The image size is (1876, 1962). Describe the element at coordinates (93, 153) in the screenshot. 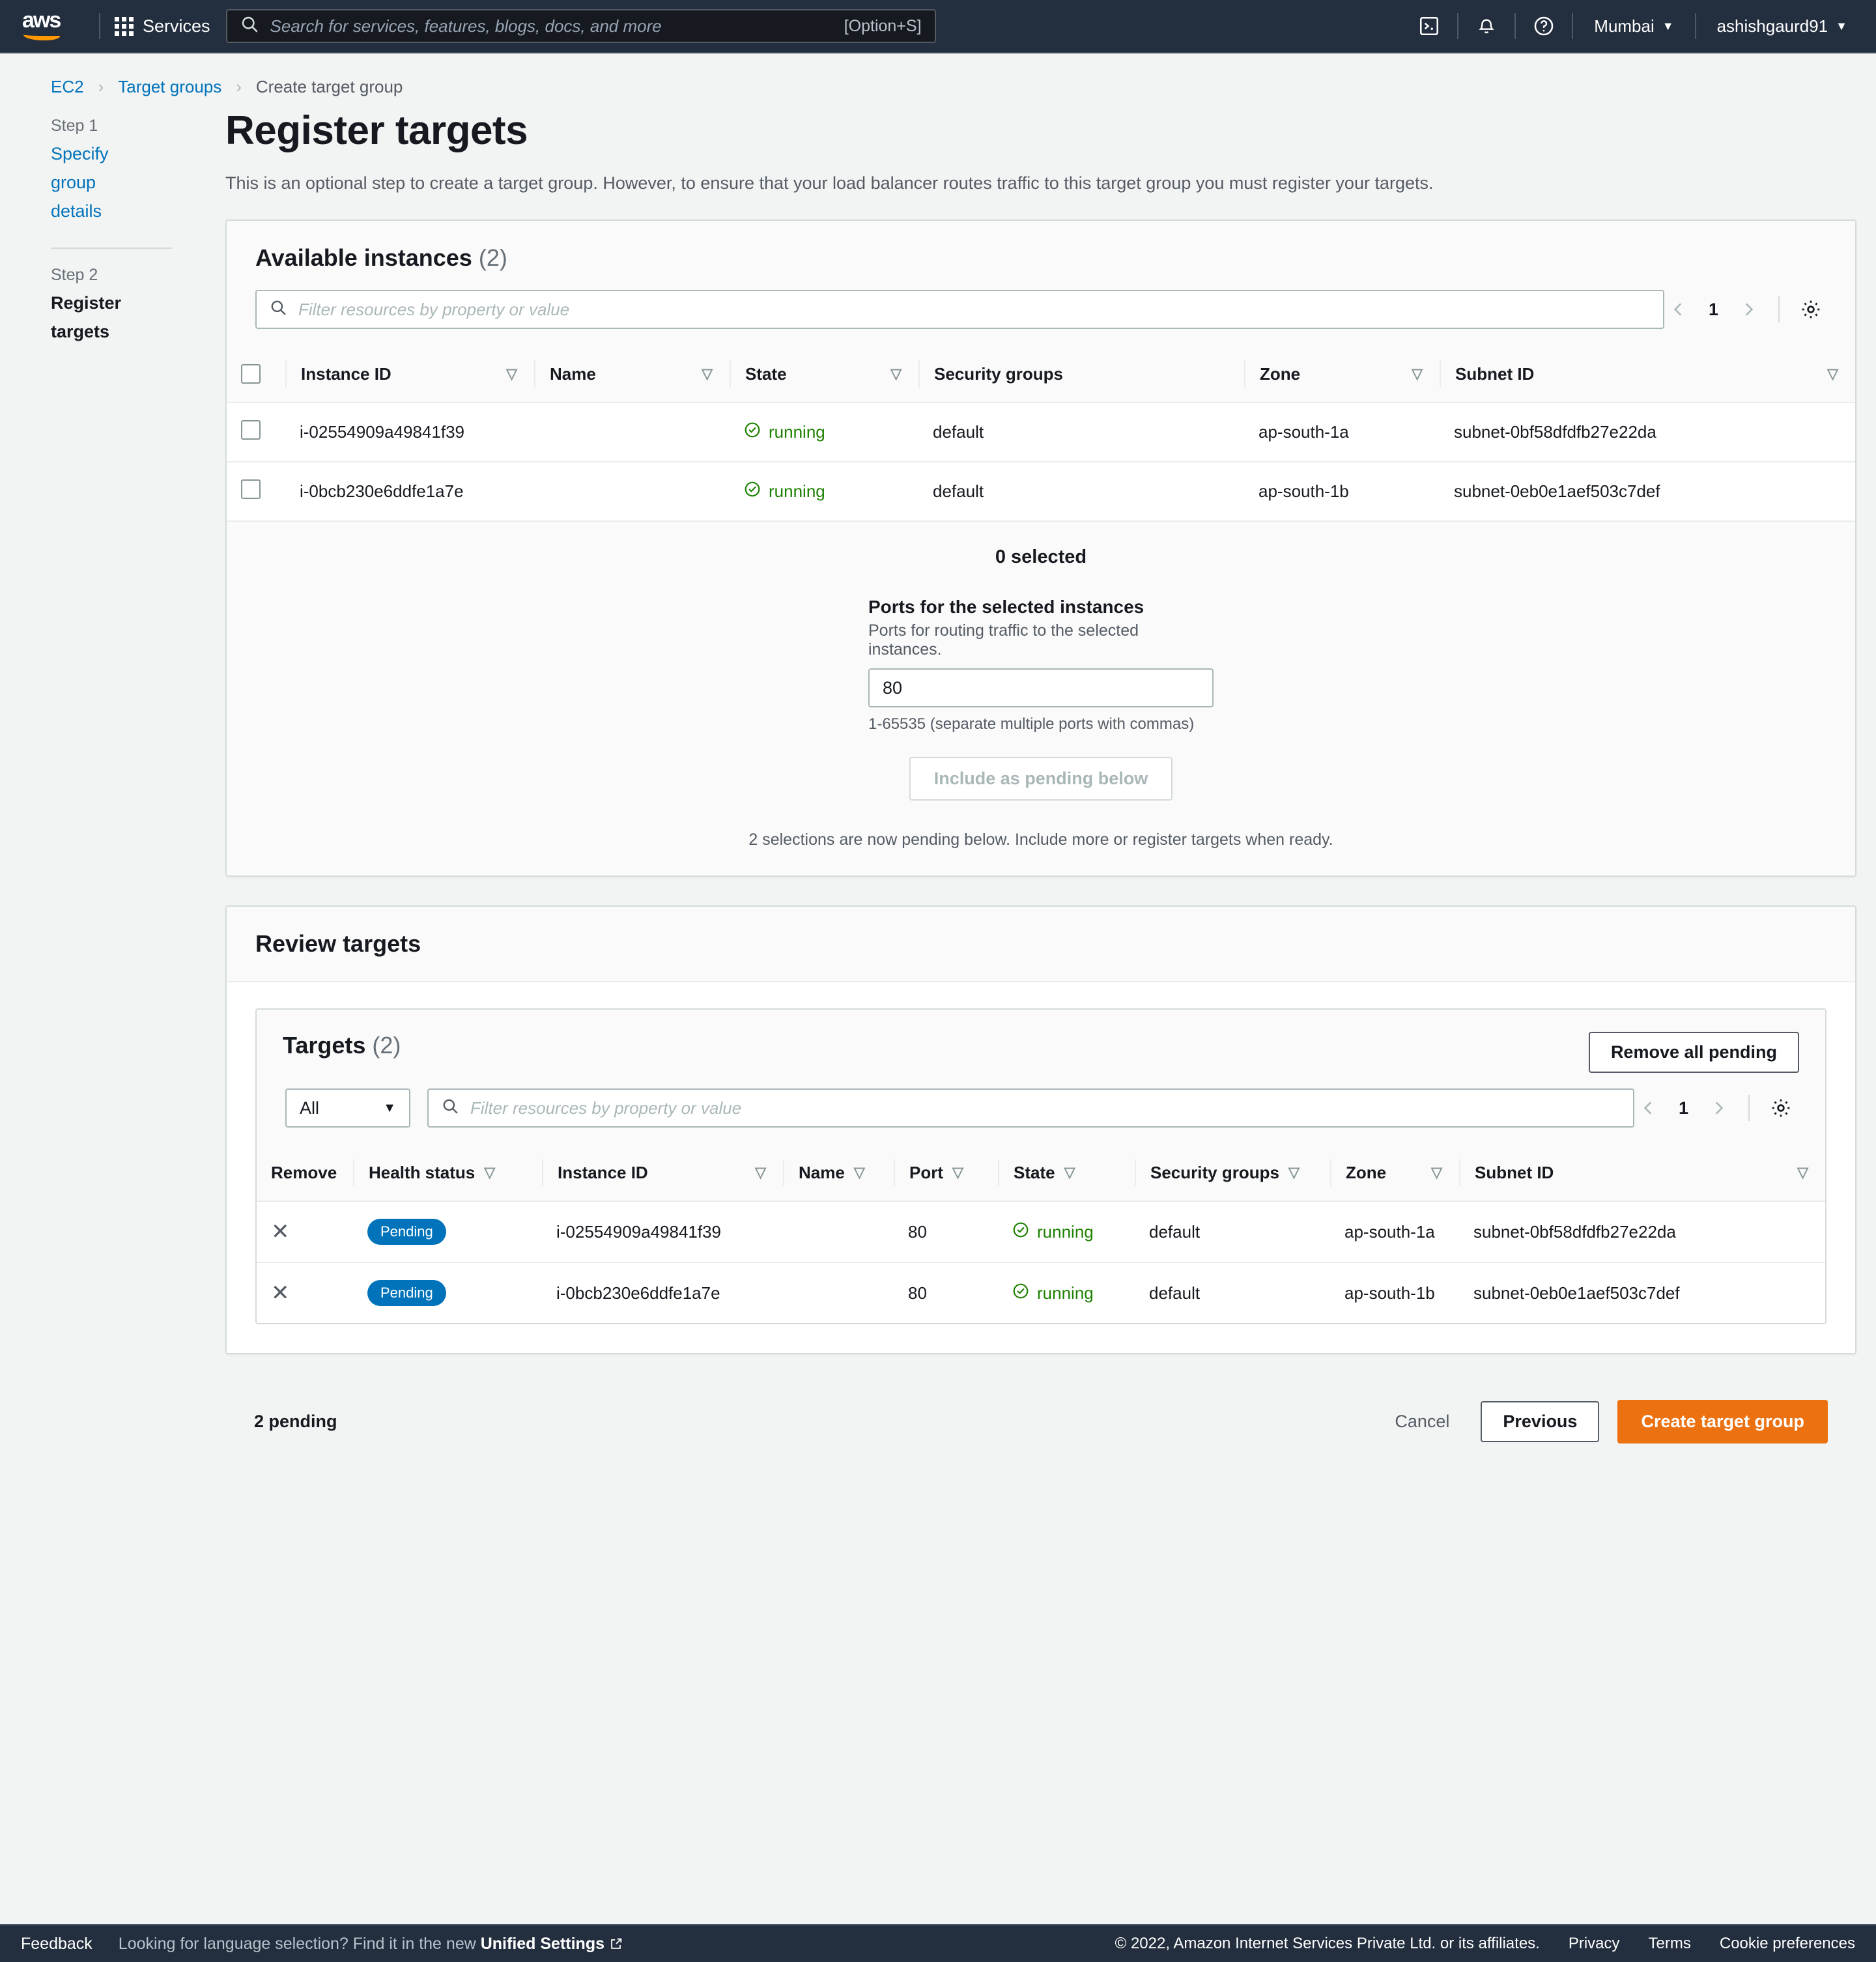

I see `step-1-label-line1: Specify` at that location.